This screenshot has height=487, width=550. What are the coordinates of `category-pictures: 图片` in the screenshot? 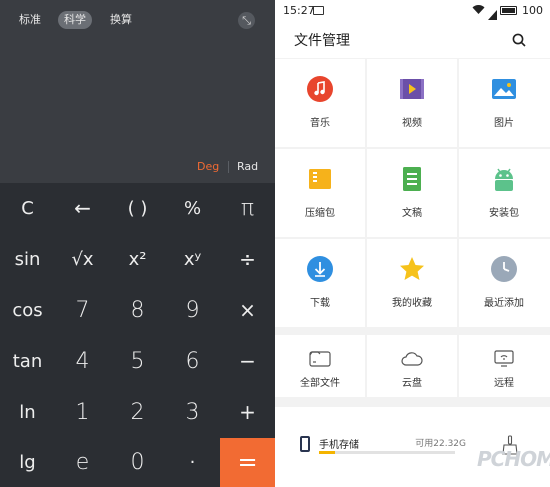 It's located at (504, 103).